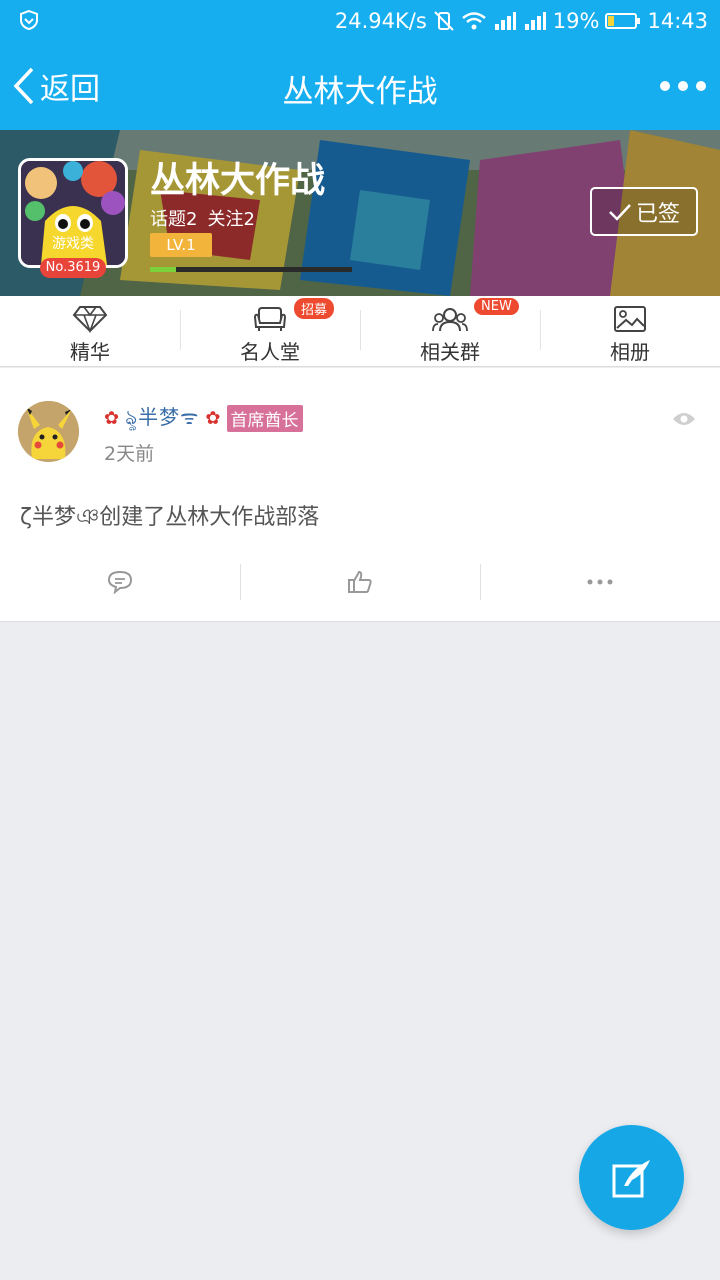  I want to click on like-button, so click(360, 582).